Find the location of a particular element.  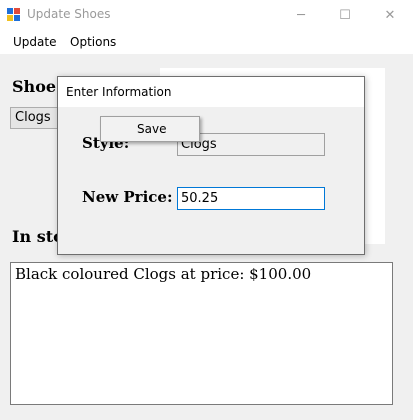

close-icon: ✕ is located at coordinates (390, 15).